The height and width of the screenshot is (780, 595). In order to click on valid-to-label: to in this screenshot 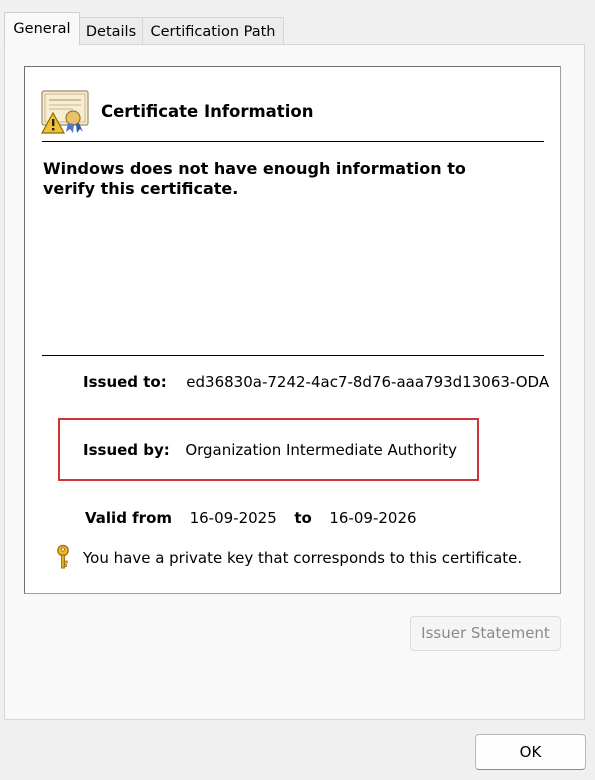, I will do `click(303, 518)`.